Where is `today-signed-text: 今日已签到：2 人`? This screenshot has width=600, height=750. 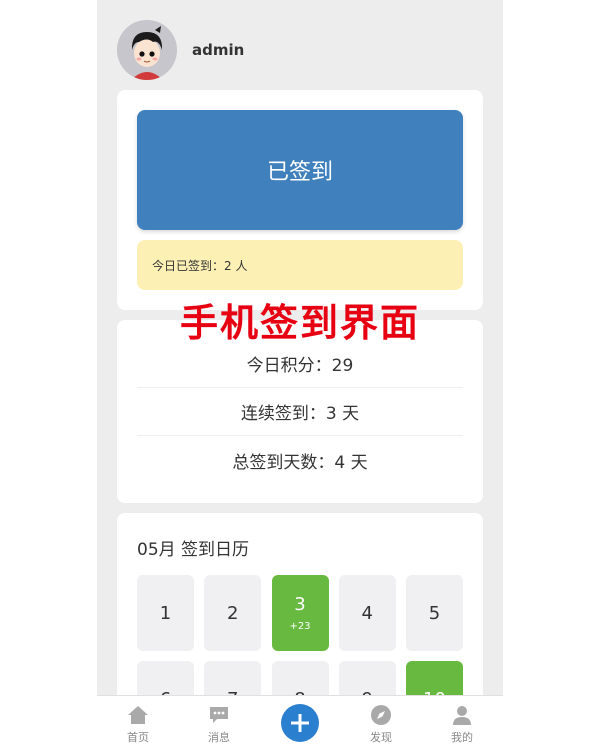
today-signed-text: 今日已签到：2 人 is located at coordinates (200, 265).